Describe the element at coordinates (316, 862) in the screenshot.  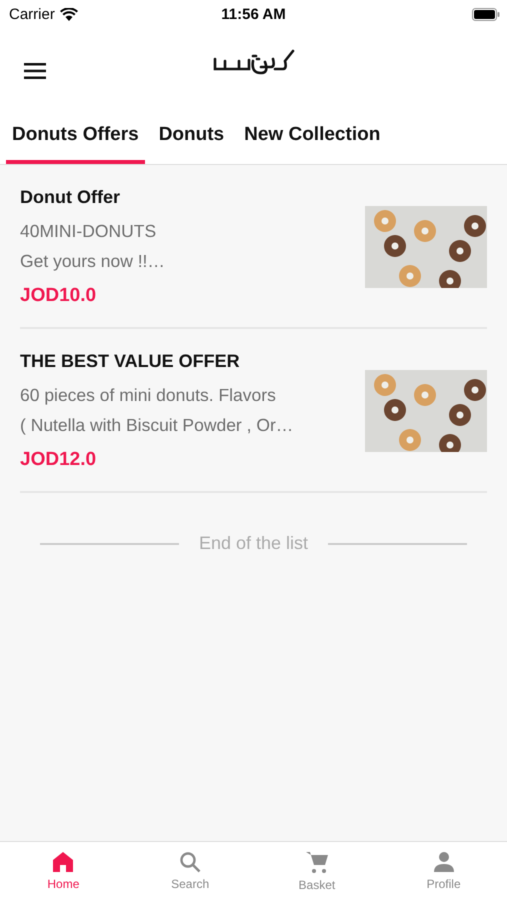
I see `cart-icon` at that location.